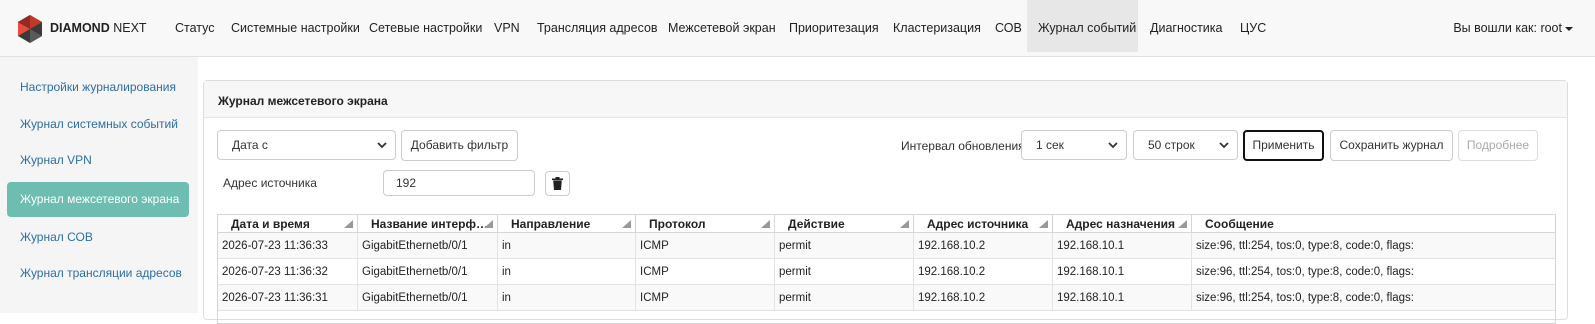 This screenshot has height=324, width=1595. Describe the element at coordinates (844, 224) in the screenshot. I see `column-header: Действие` at that location.